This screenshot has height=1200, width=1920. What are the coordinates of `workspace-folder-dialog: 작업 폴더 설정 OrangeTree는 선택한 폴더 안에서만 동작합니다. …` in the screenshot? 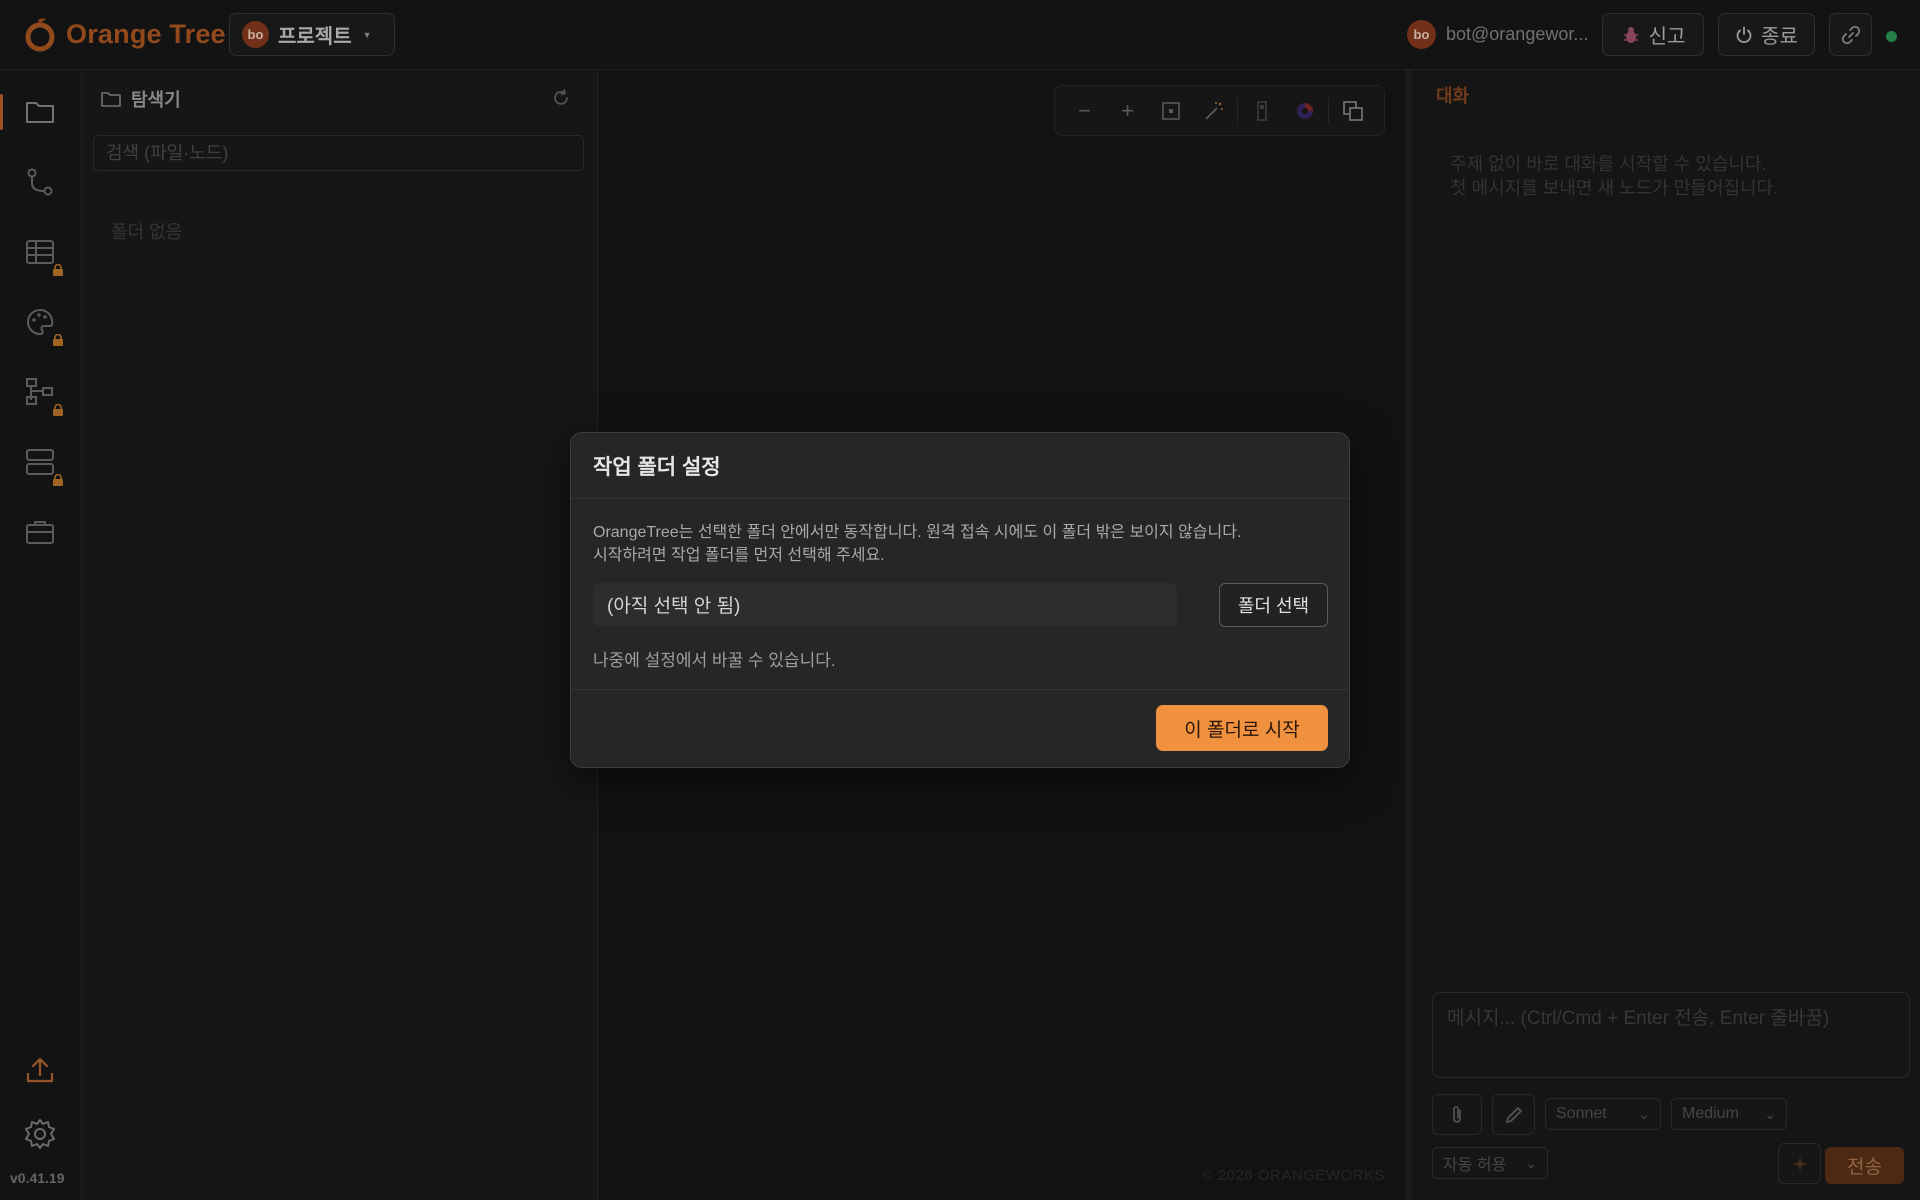 It's located at (960, 600).